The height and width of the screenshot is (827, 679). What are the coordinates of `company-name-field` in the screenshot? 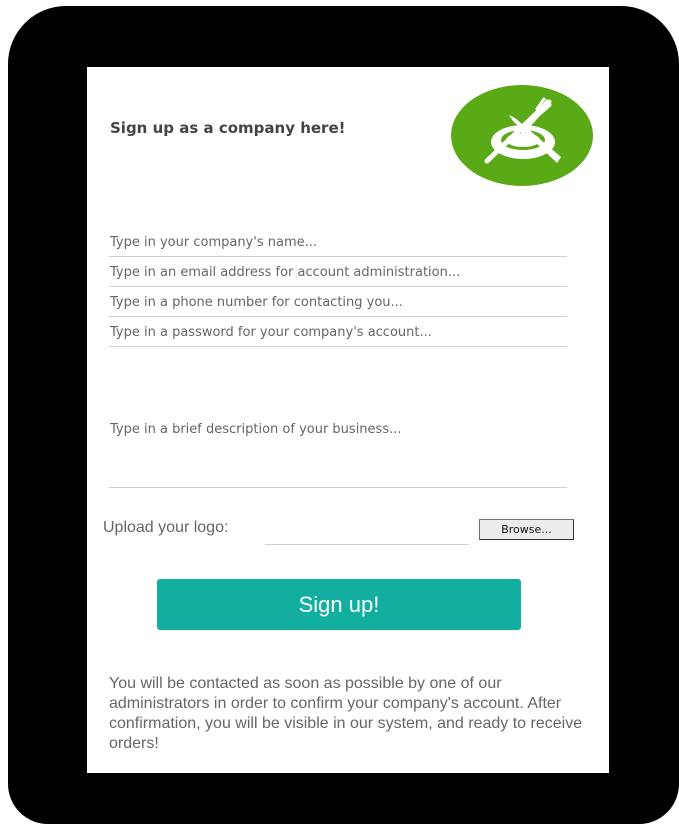 It's located at (338, 243).